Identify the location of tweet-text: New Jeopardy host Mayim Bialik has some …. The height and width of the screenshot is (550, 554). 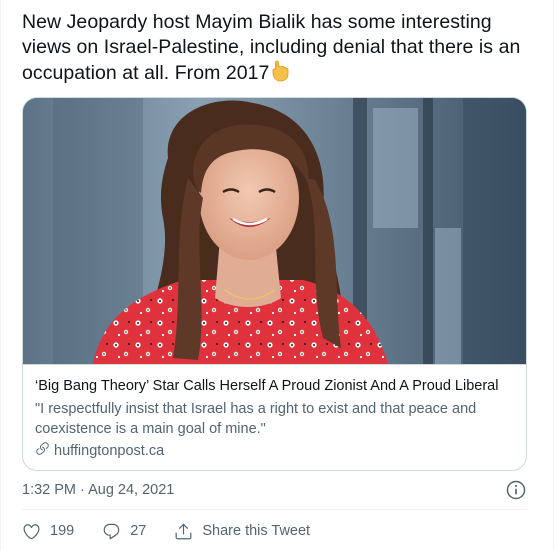
(279, 49).